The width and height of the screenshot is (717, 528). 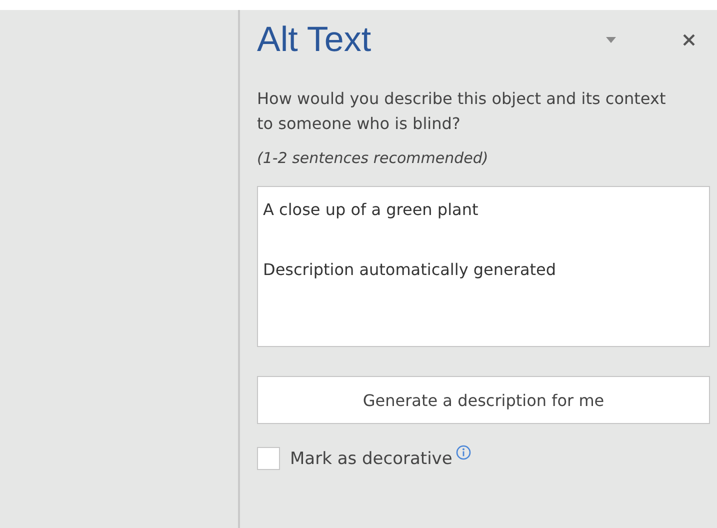 What do you see at coordinates (611, 40) in the screenshot?
I see `caret-icon` at bounding box center [611, 40].